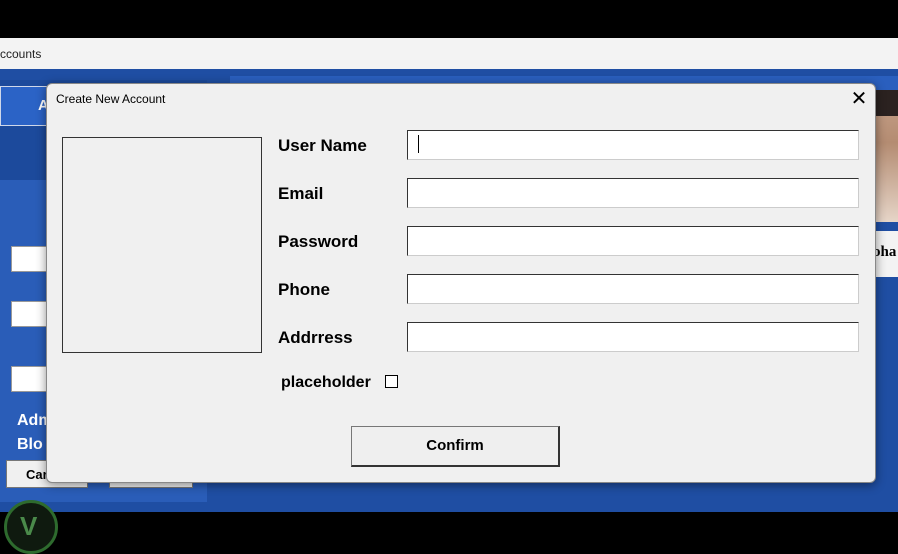 The width and height of the screenshot is (898, 554). I want to click on address-input, so click(633, 337).